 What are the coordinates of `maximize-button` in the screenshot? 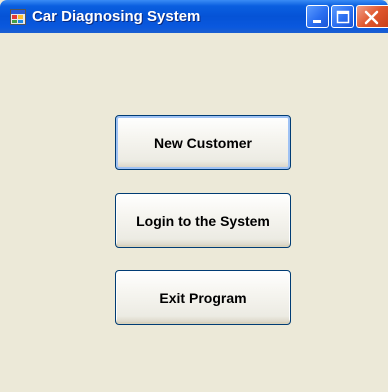 It's located at (342, 16).